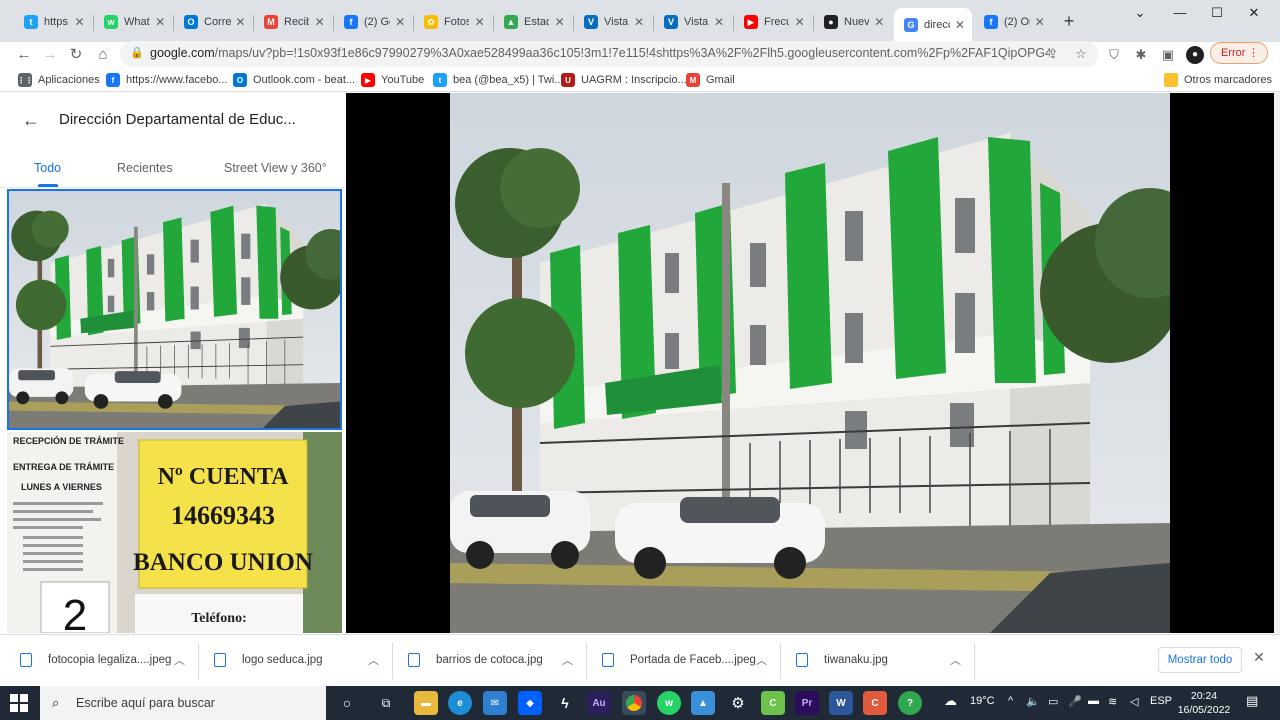 This screenshot has width=1280, height=720. Describe the element at coordinates (710, 80) in the screenshot. I see `bookmark-item: M Gmail` at that location.